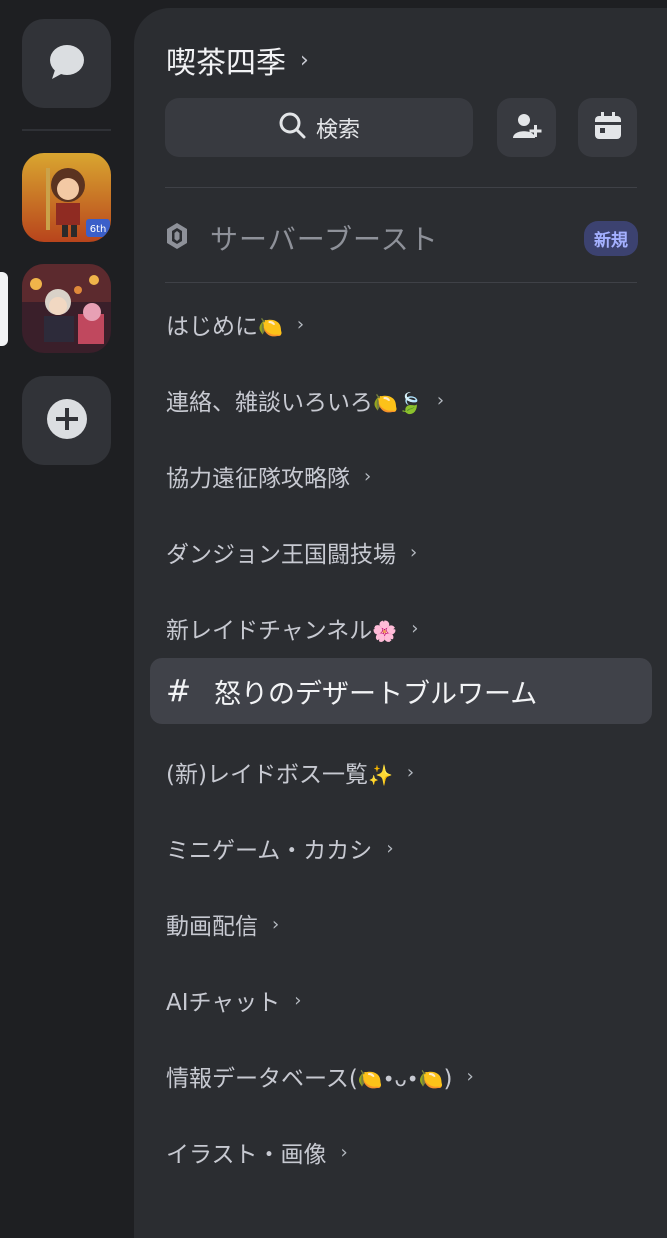  What do you see at coordinates (258, 479) in the screenshot?
I see `category-label: 協力遠征隊攻略隊` at bounding box center [258, 479].